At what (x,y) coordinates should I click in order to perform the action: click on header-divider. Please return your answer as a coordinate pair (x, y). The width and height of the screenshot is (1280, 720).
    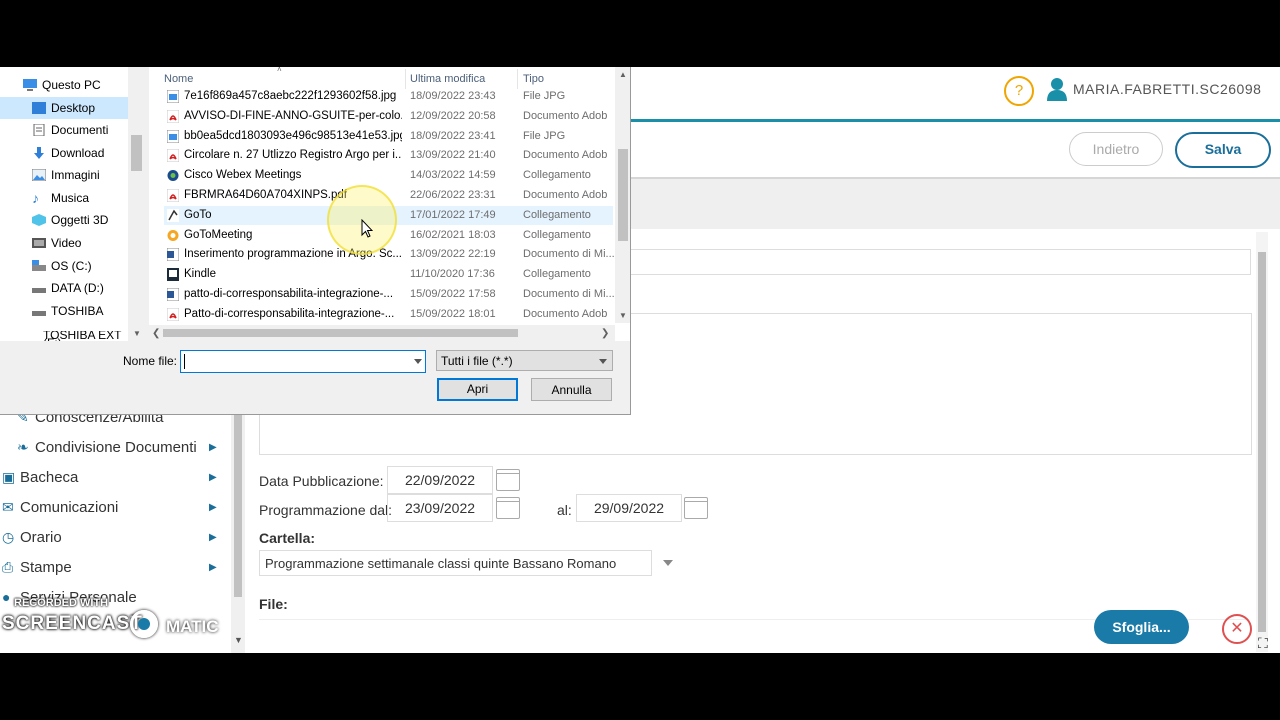
    Looking at the image, I should click on (955, 120).